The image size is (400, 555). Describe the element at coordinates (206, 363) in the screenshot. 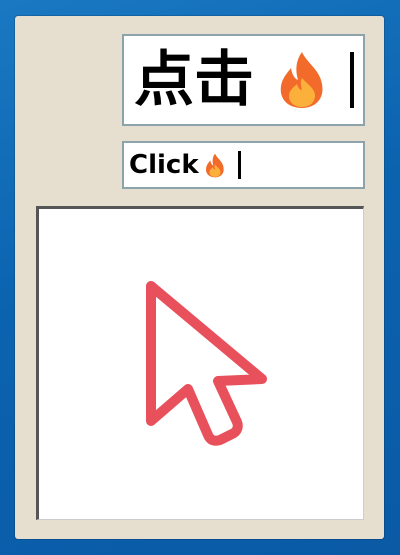

I see `mouse-pointer-icon` at that location.